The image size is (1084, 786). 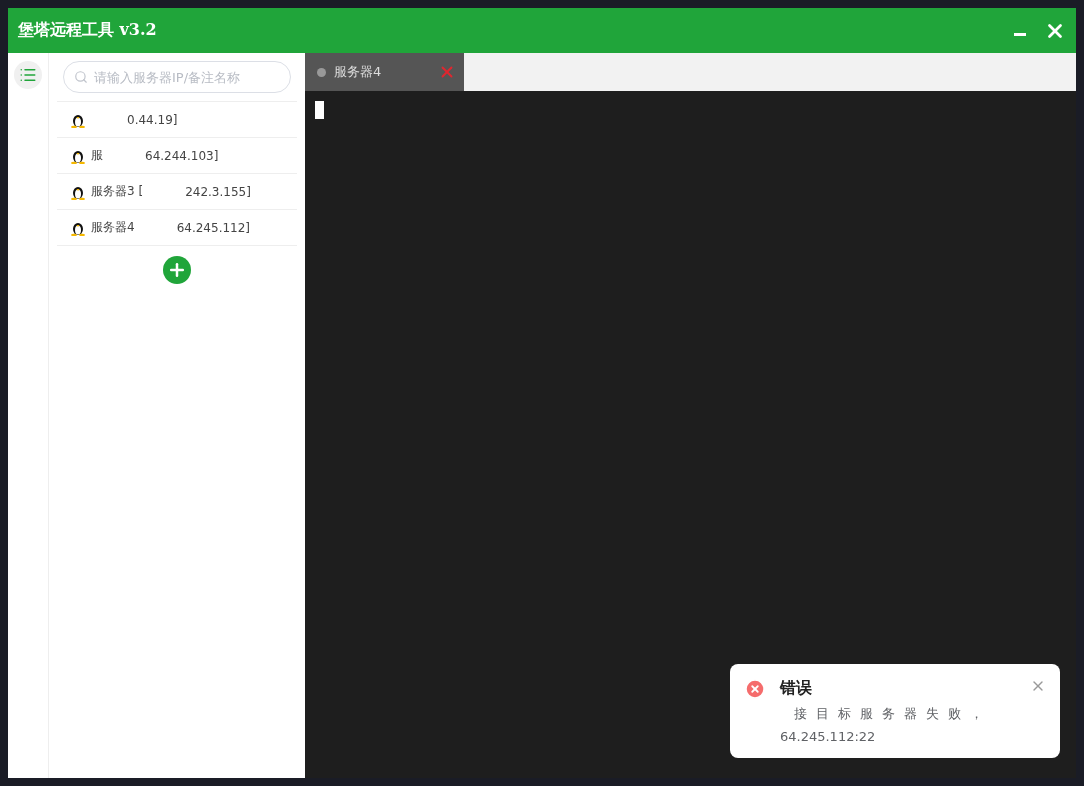 What do you see at coordinates (828, 736) in the screenshot?
I see `notification-message: 64.245.112:22` at bounding box center [828, 736].